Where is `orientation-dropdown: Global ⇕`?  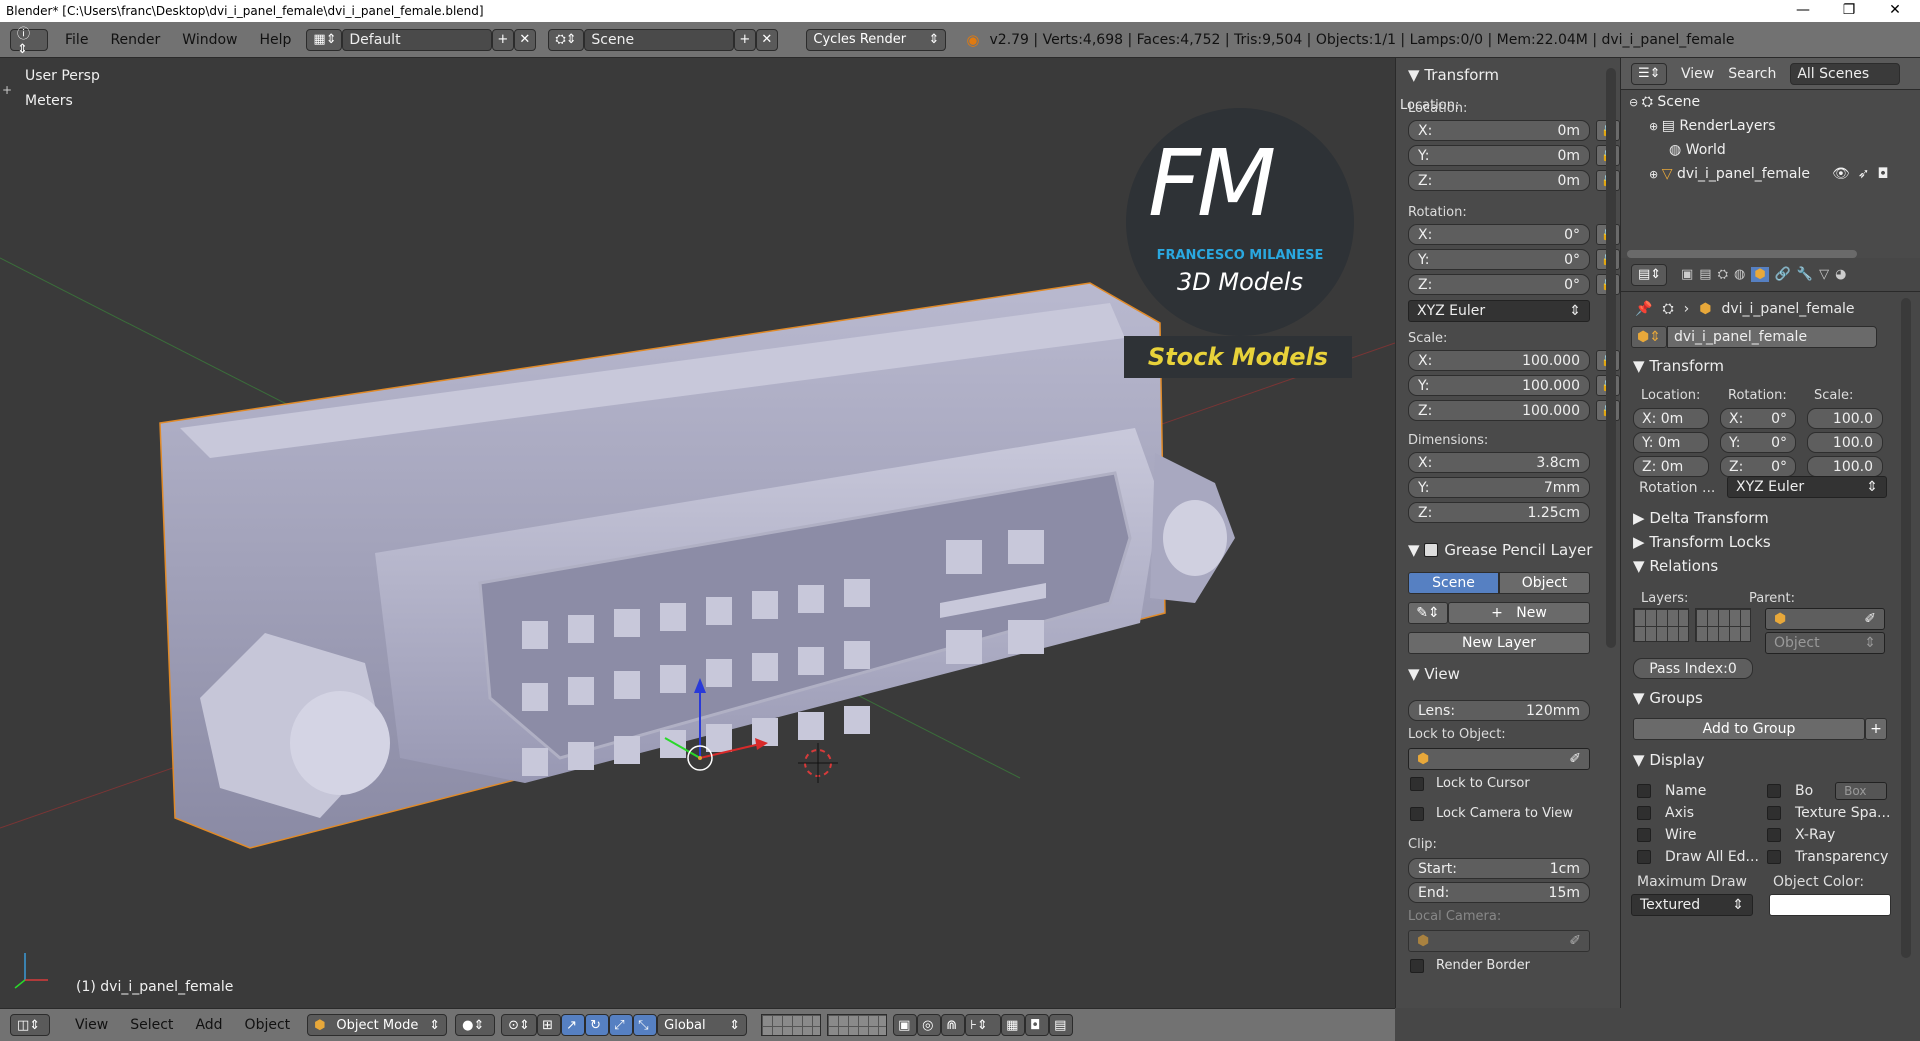
orientation-dropdown: Global ⇕ is located at coordinates (702, 1025).